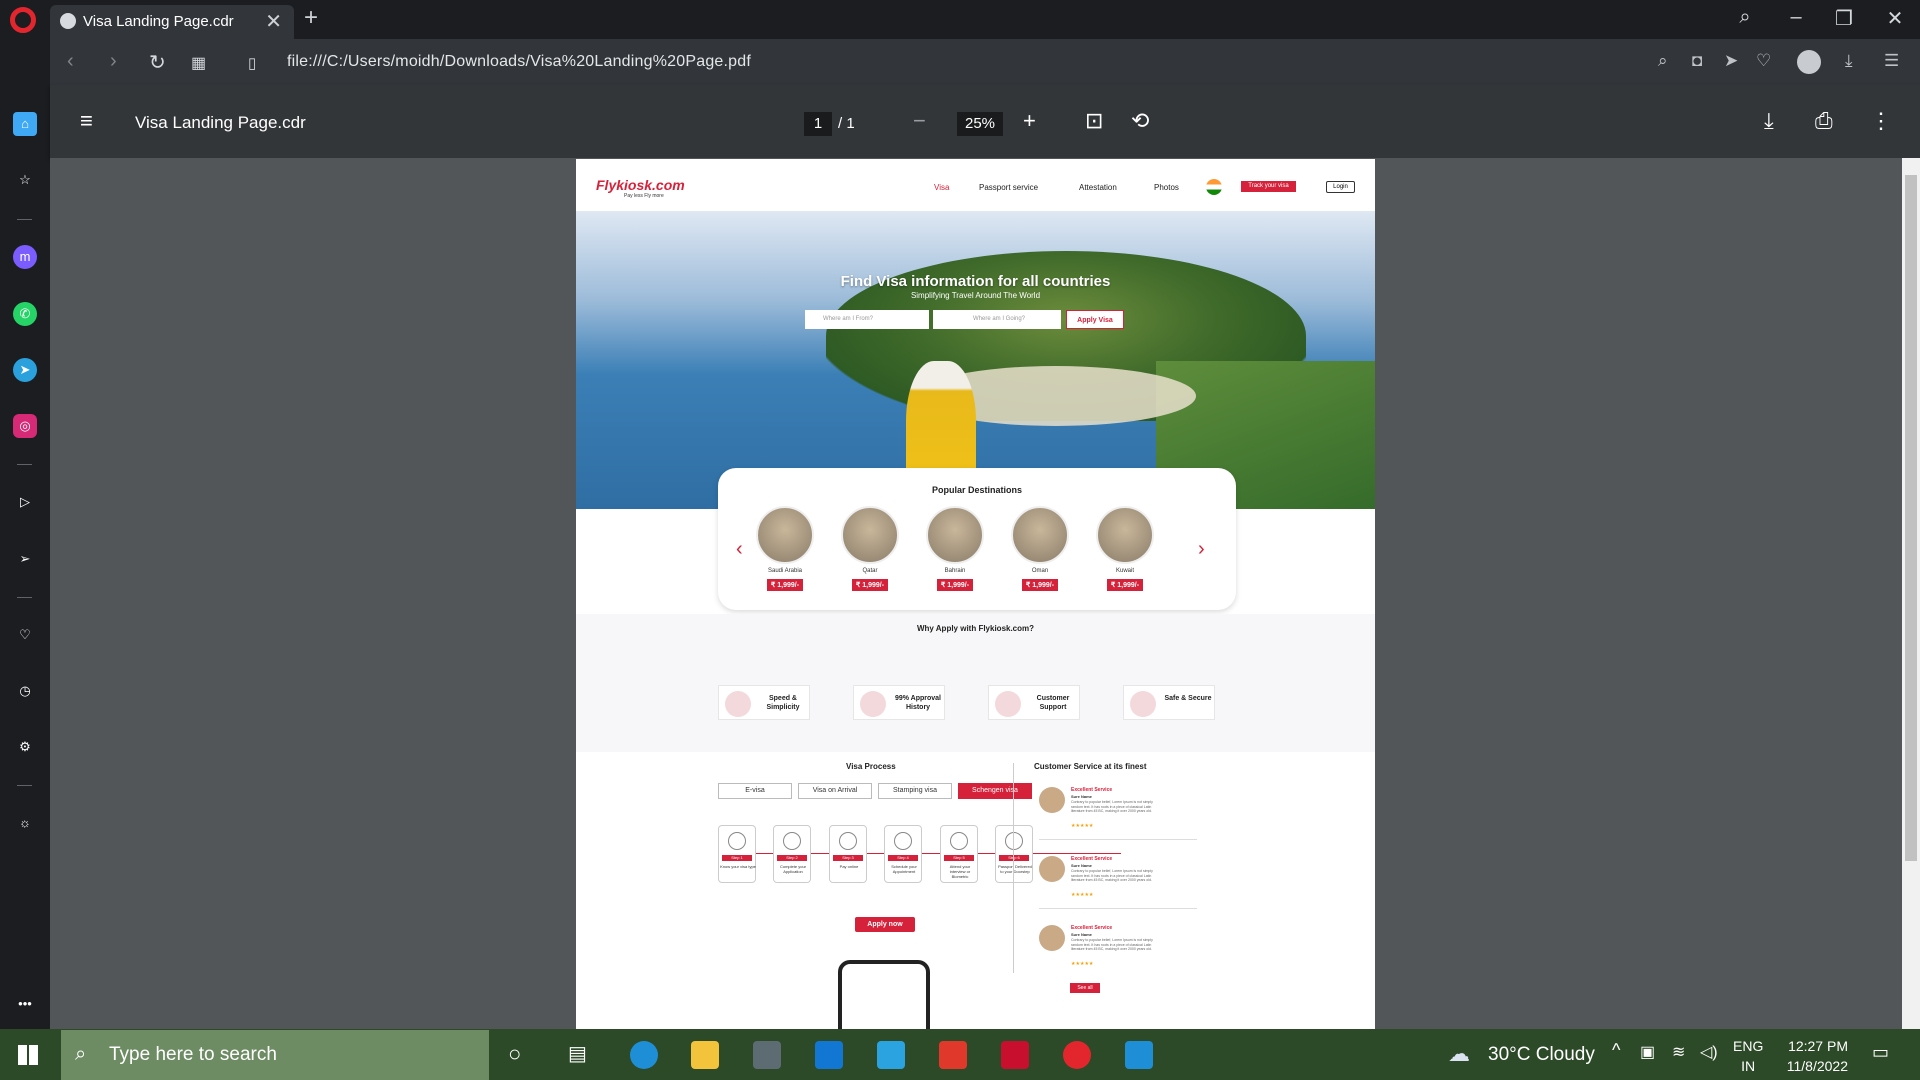 This screenshot has width=1920, height=1080. What do you see at coordinates (1808, 1056) in the screenshot?
I see `clock: 12:27 PM 11/8/2022` at bounding box center [1808, 1056].